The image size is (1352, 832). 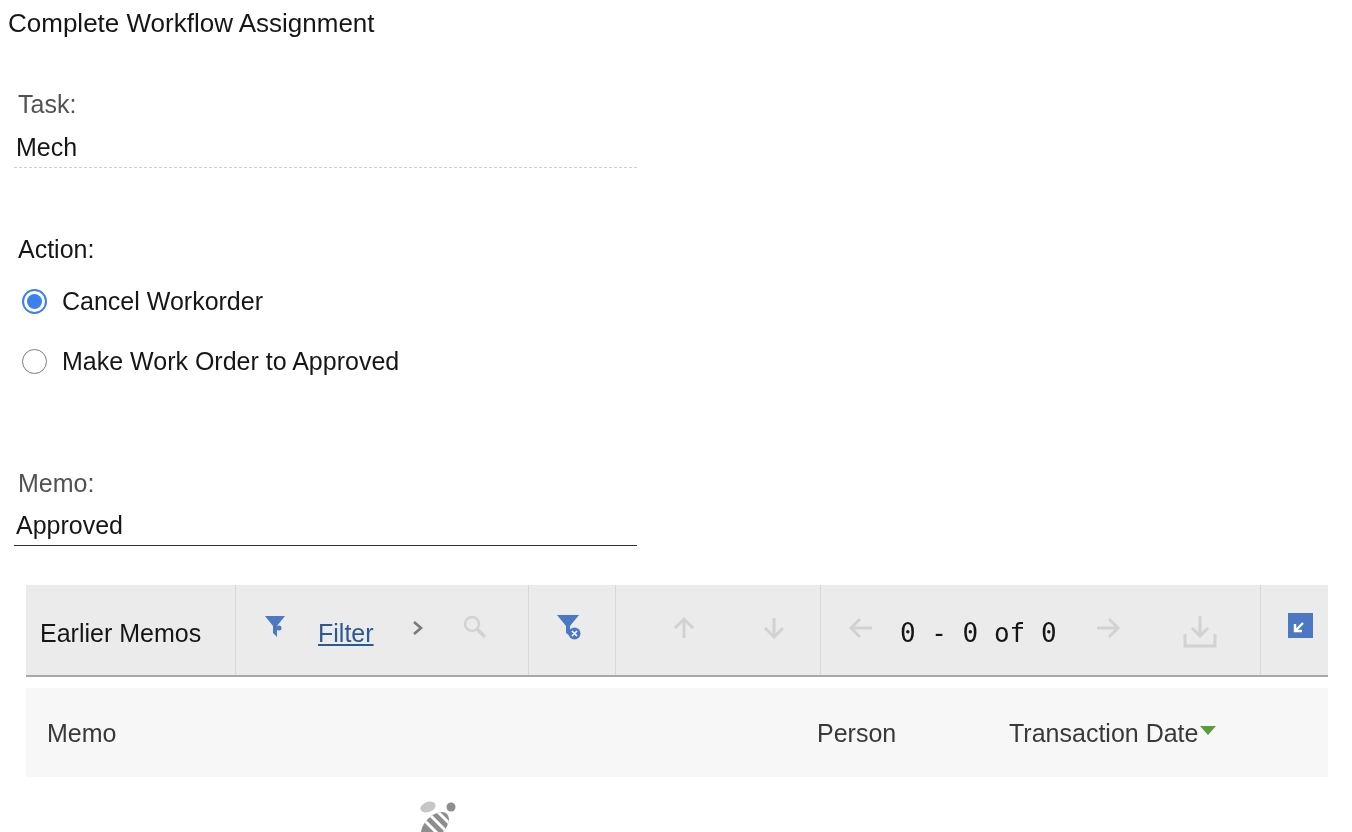 What do you see at coordinates (56, 483) in the screenshot?
I see `memo-label: Memo:` at bounding box center [56, 483].